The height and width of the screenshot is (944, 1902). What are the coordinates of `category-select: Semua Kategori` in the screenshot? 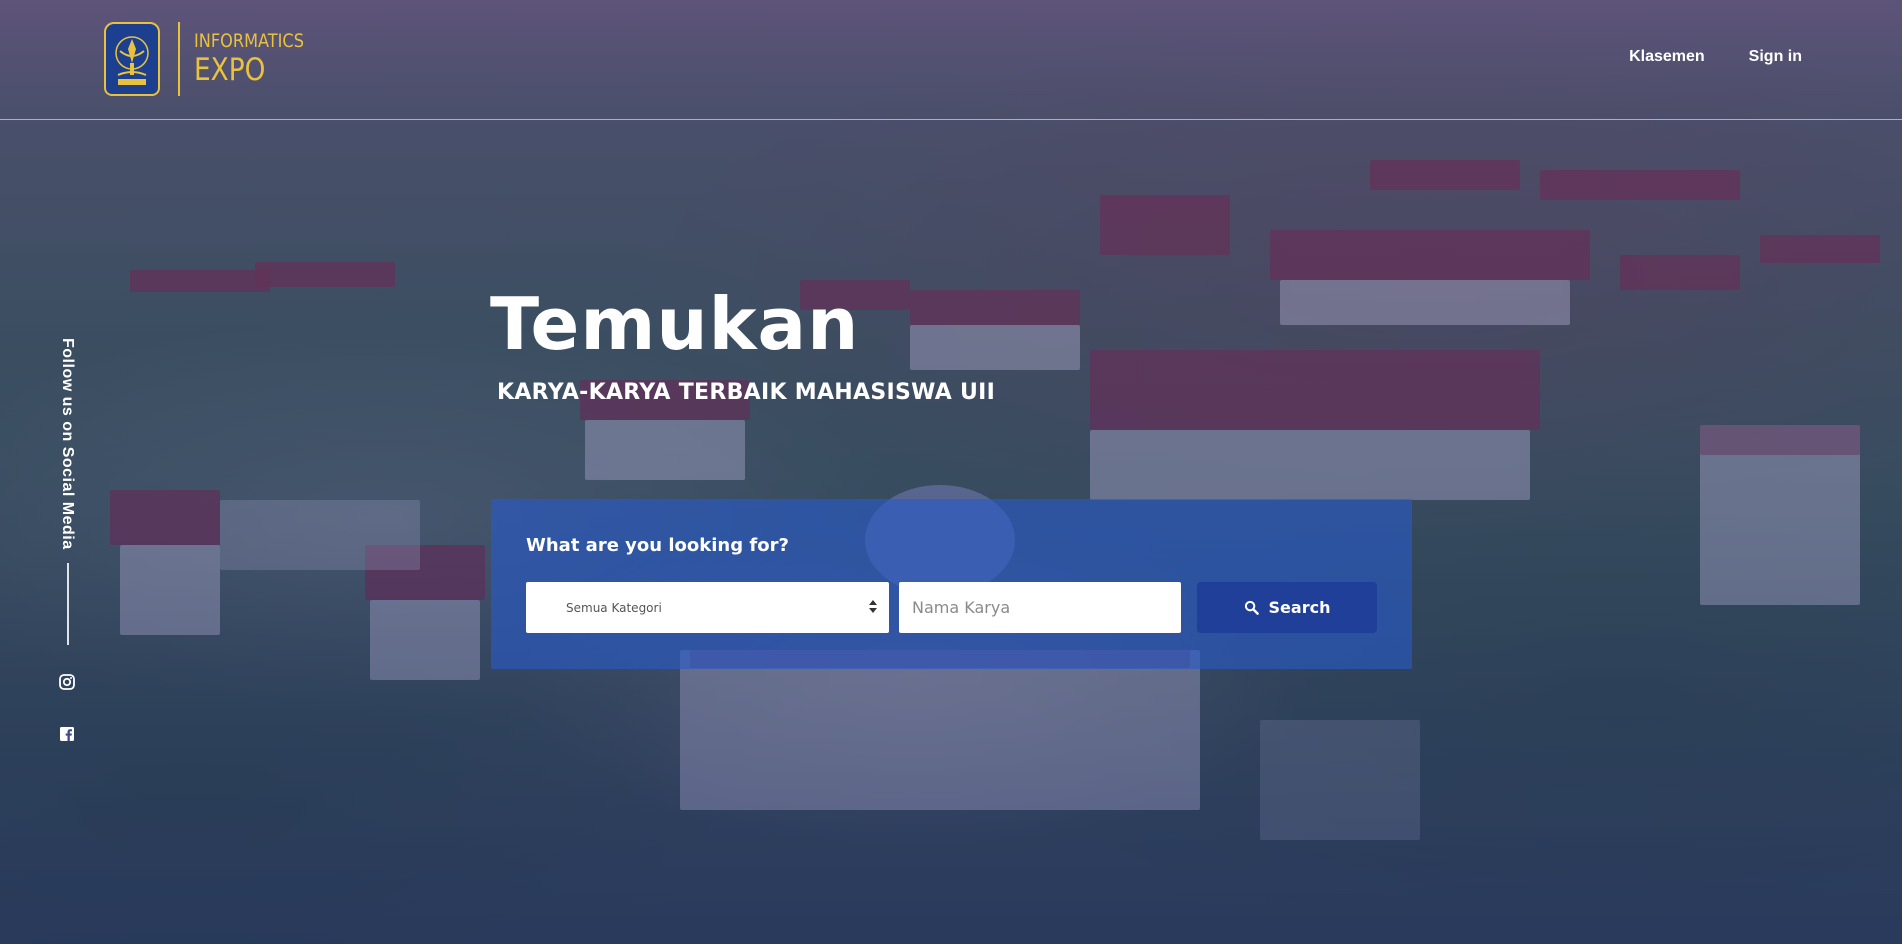 It's located at (707, 607).